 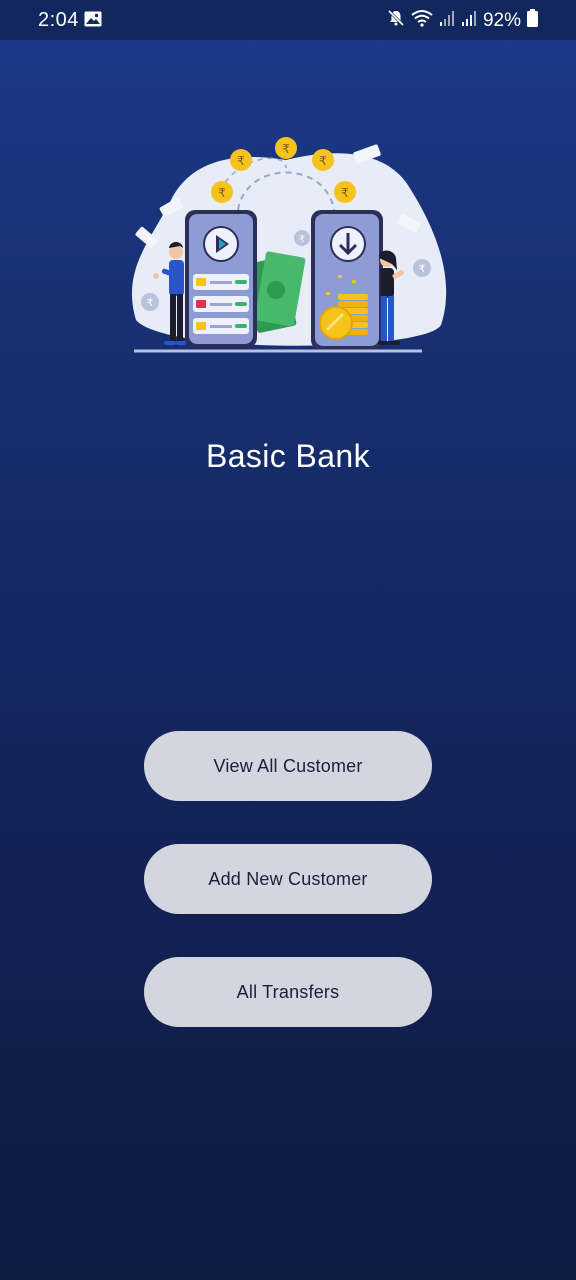 I want to click on wifi-icon, so click(x=422, y=20).